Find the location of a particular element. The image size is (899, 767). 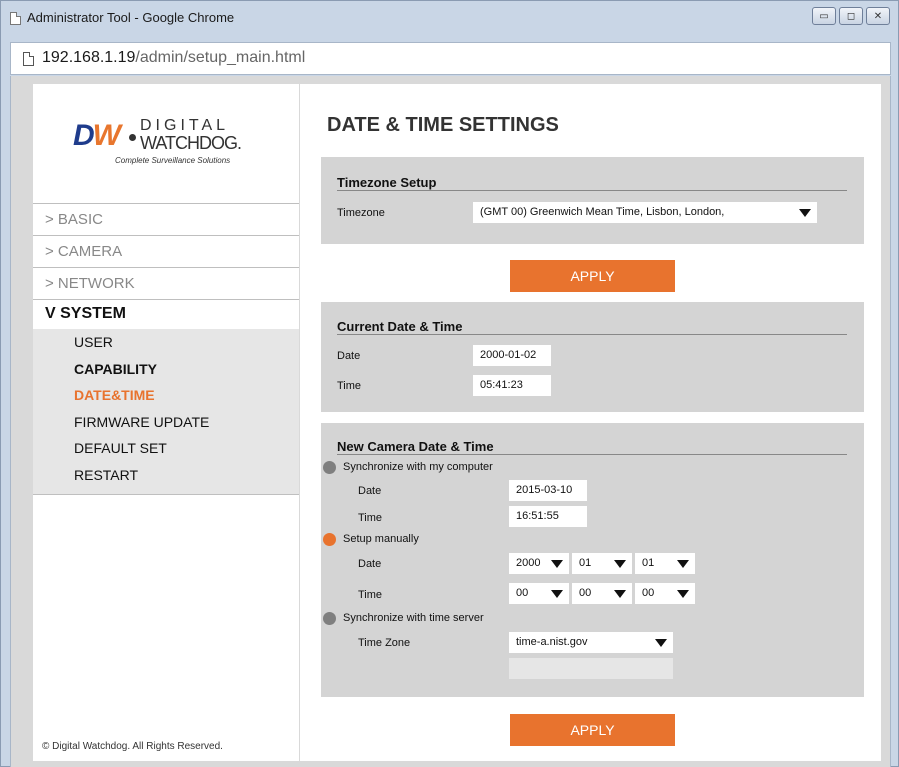

address-bar: 192.168.1.19/admin/setup_main.html is located at coordinates (450, 58).